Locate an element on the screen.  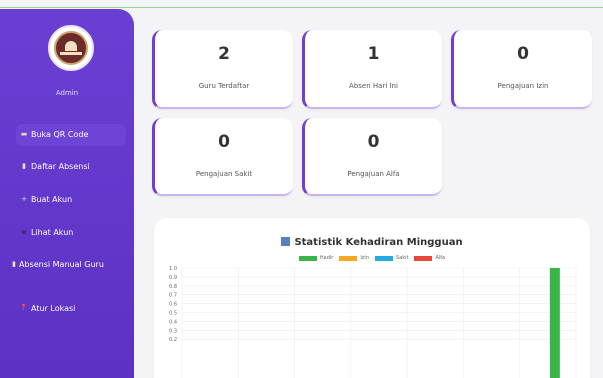
top-border-line is located at coordinates (301, 7).